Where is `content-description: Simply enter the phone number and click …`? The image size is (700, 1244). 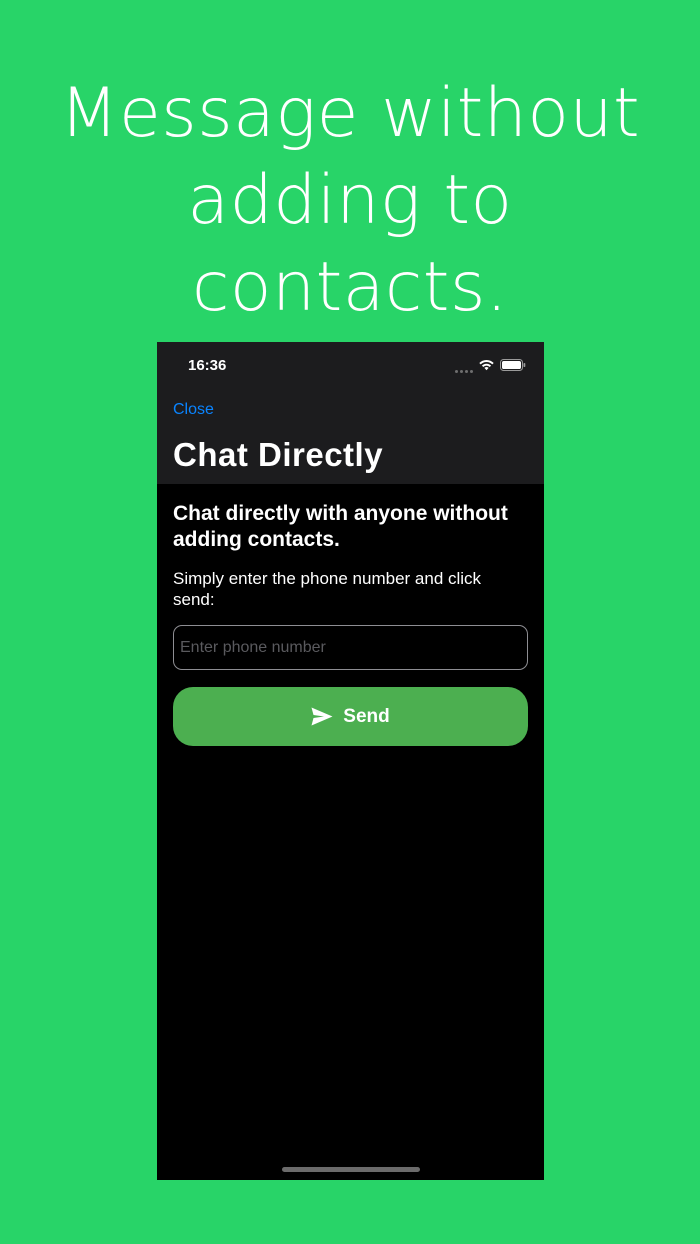 content-description: Simply enter the phone number and click … is located at coordinates (327, 589).